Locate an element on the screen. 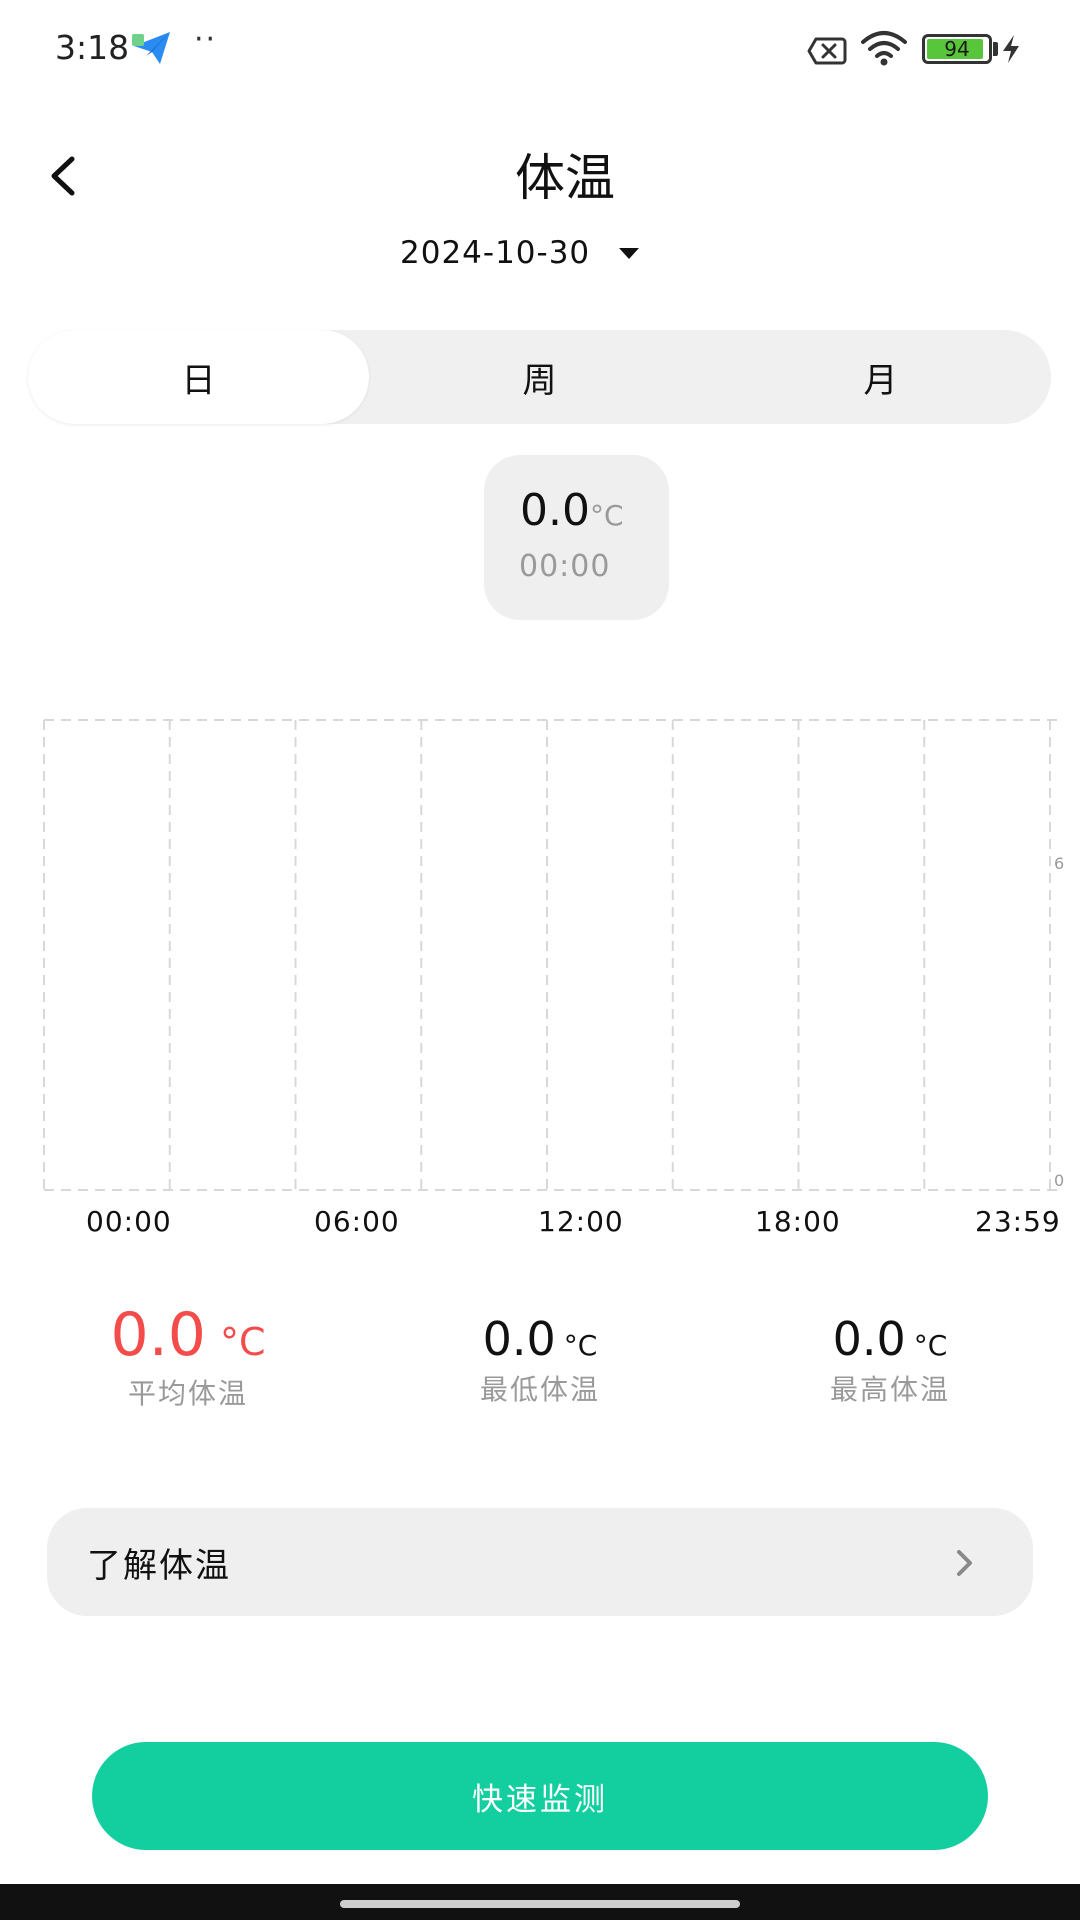  selected-value: 0.0 is located at coordinates (555, 510).